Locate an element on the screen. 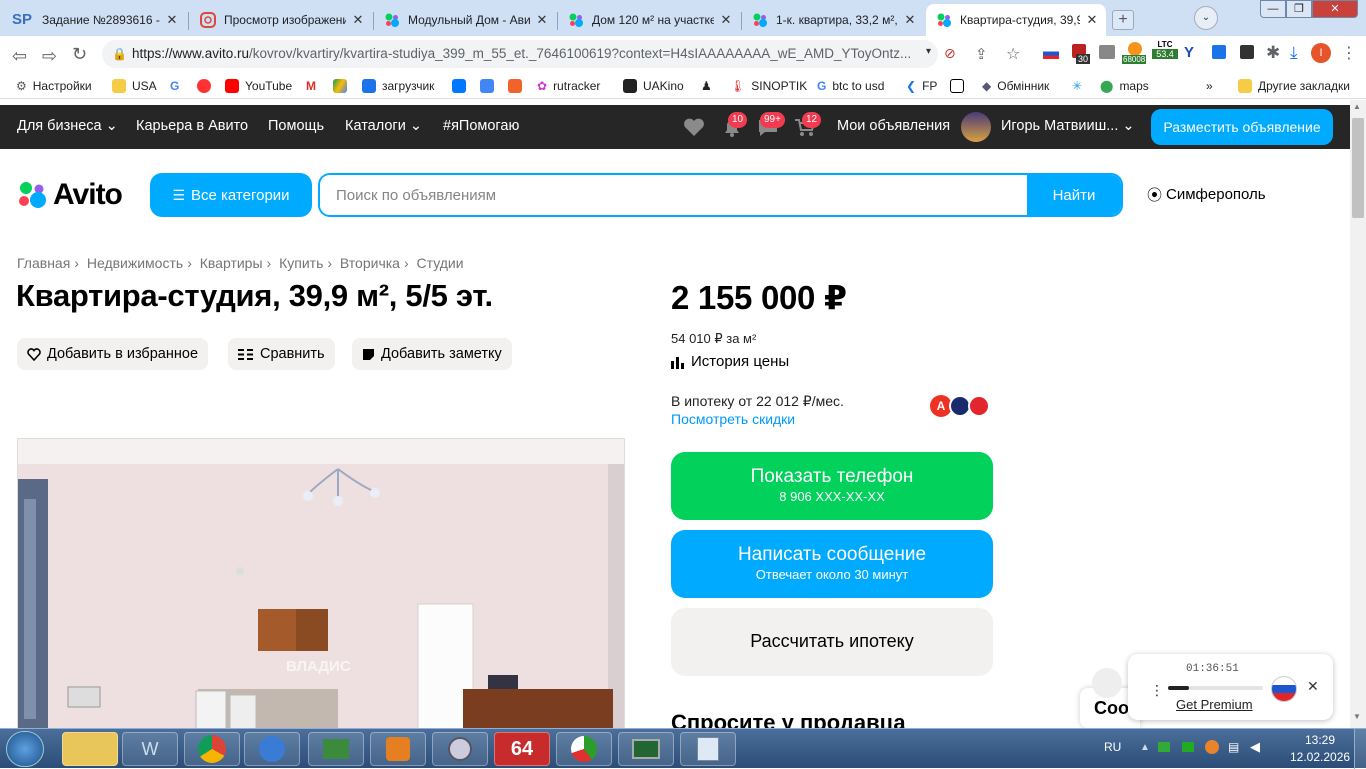 This screenshot has width=1366, height=769. nav-business: Для бизнеса ⌄ is located at coordinates (67, 126).